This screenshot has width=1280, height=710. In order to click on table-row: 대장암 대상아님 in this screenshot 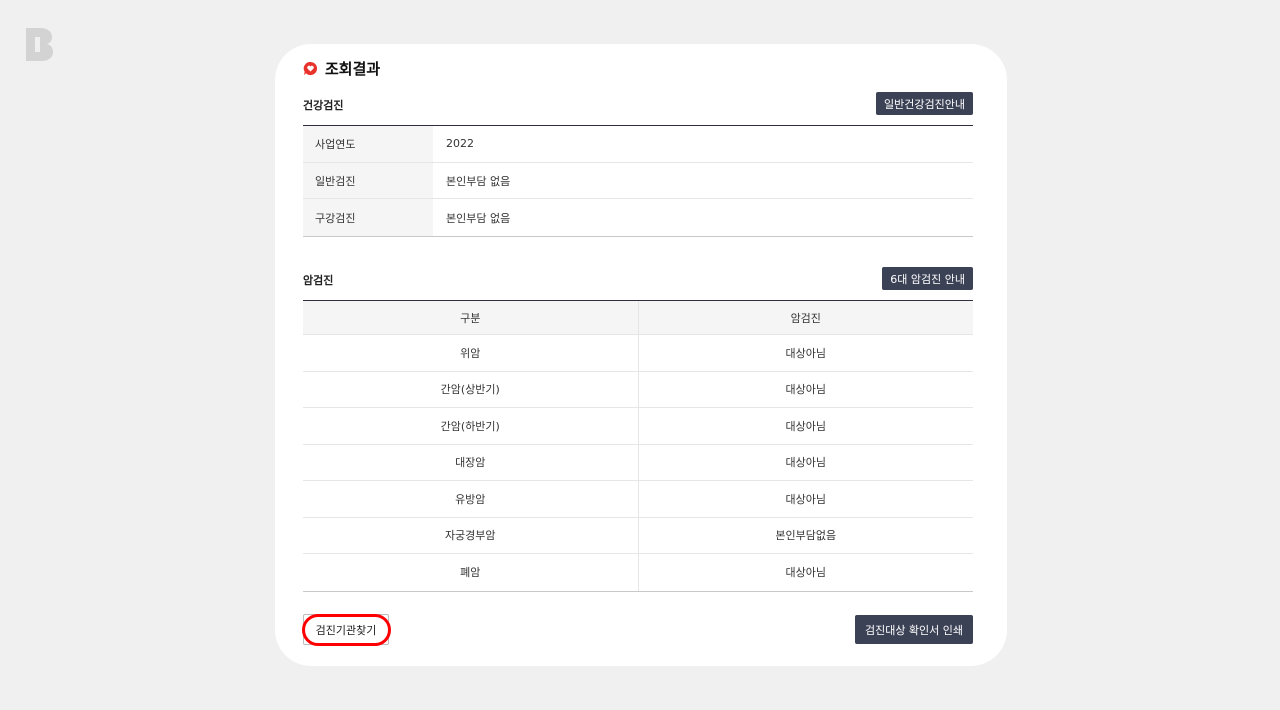, I will do `click(638, 462)`.